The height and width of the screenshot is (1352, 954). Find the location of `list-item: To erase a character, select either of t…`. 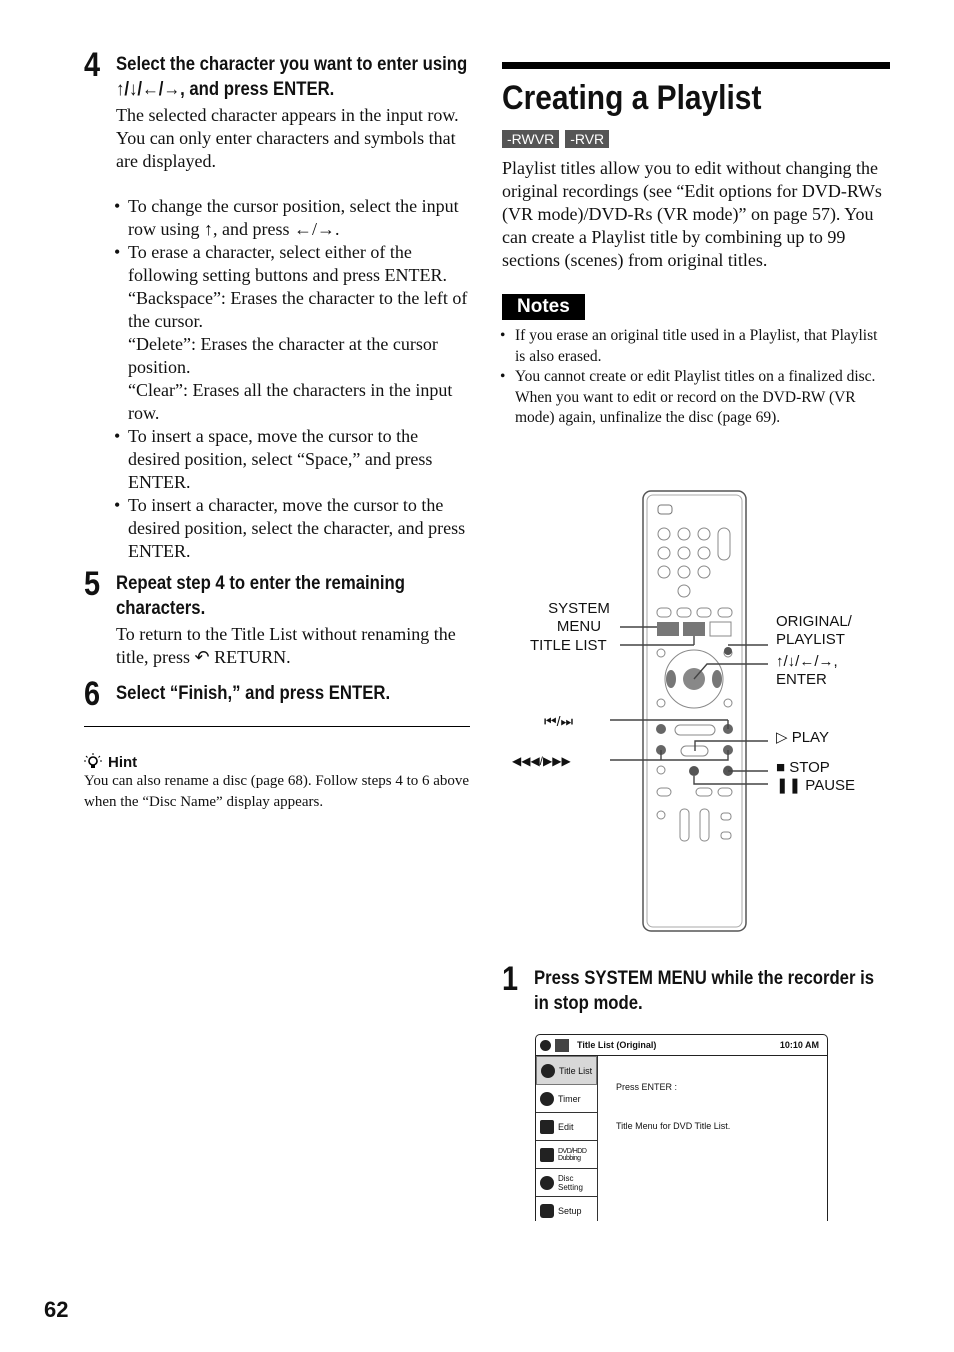

list-item: To erase a character, select either of t… is located at coordinates (293, 333).